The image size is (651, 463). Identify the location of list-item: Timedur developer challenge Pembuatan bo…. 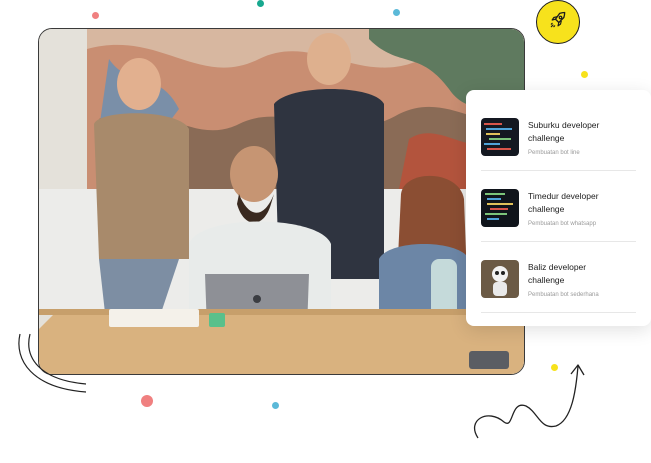
(558, 206).